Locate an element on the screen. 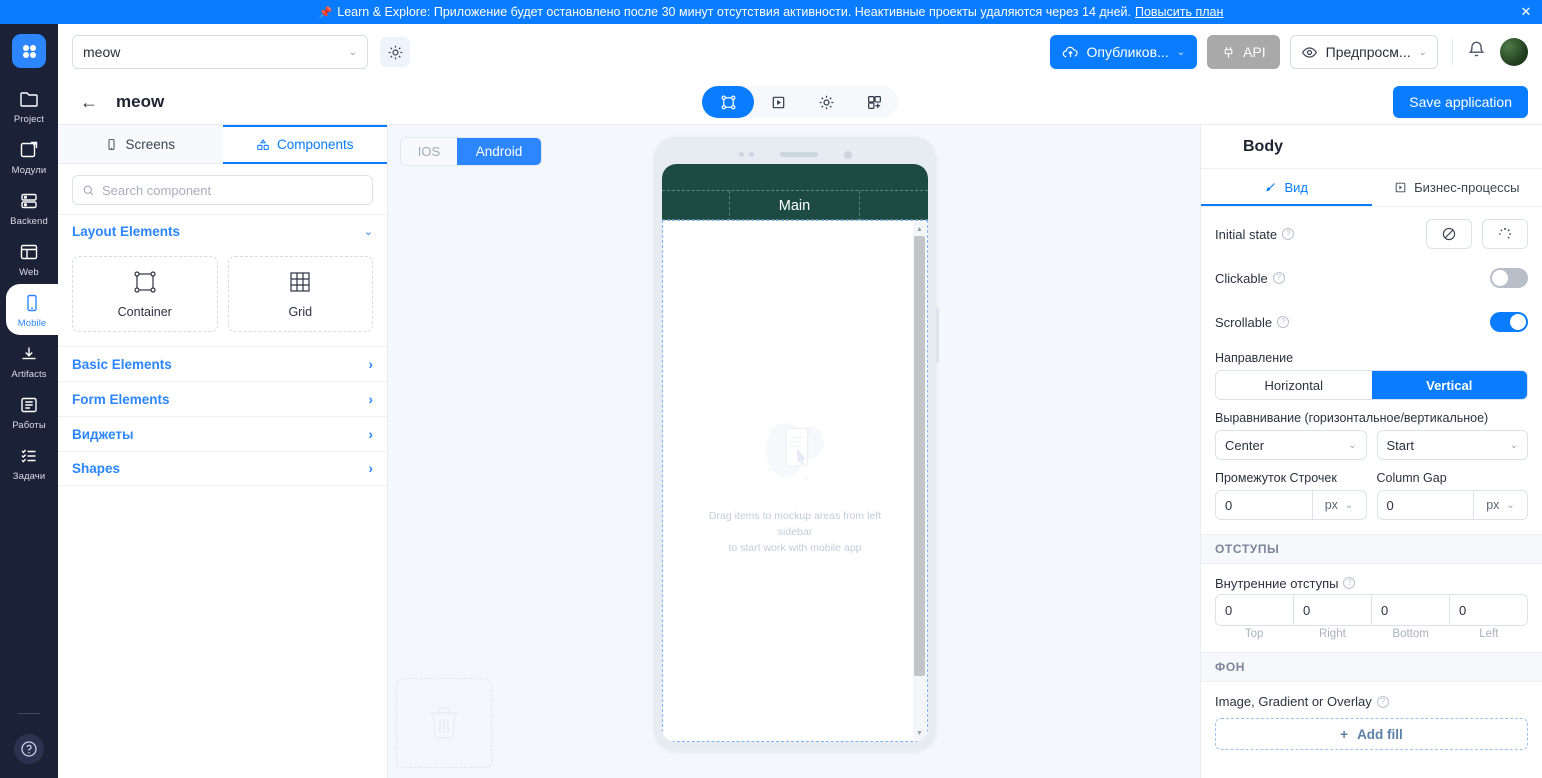 The height and width of the screenshot is (778, 1542). brush-icon is located at coordinates (1271, 187).